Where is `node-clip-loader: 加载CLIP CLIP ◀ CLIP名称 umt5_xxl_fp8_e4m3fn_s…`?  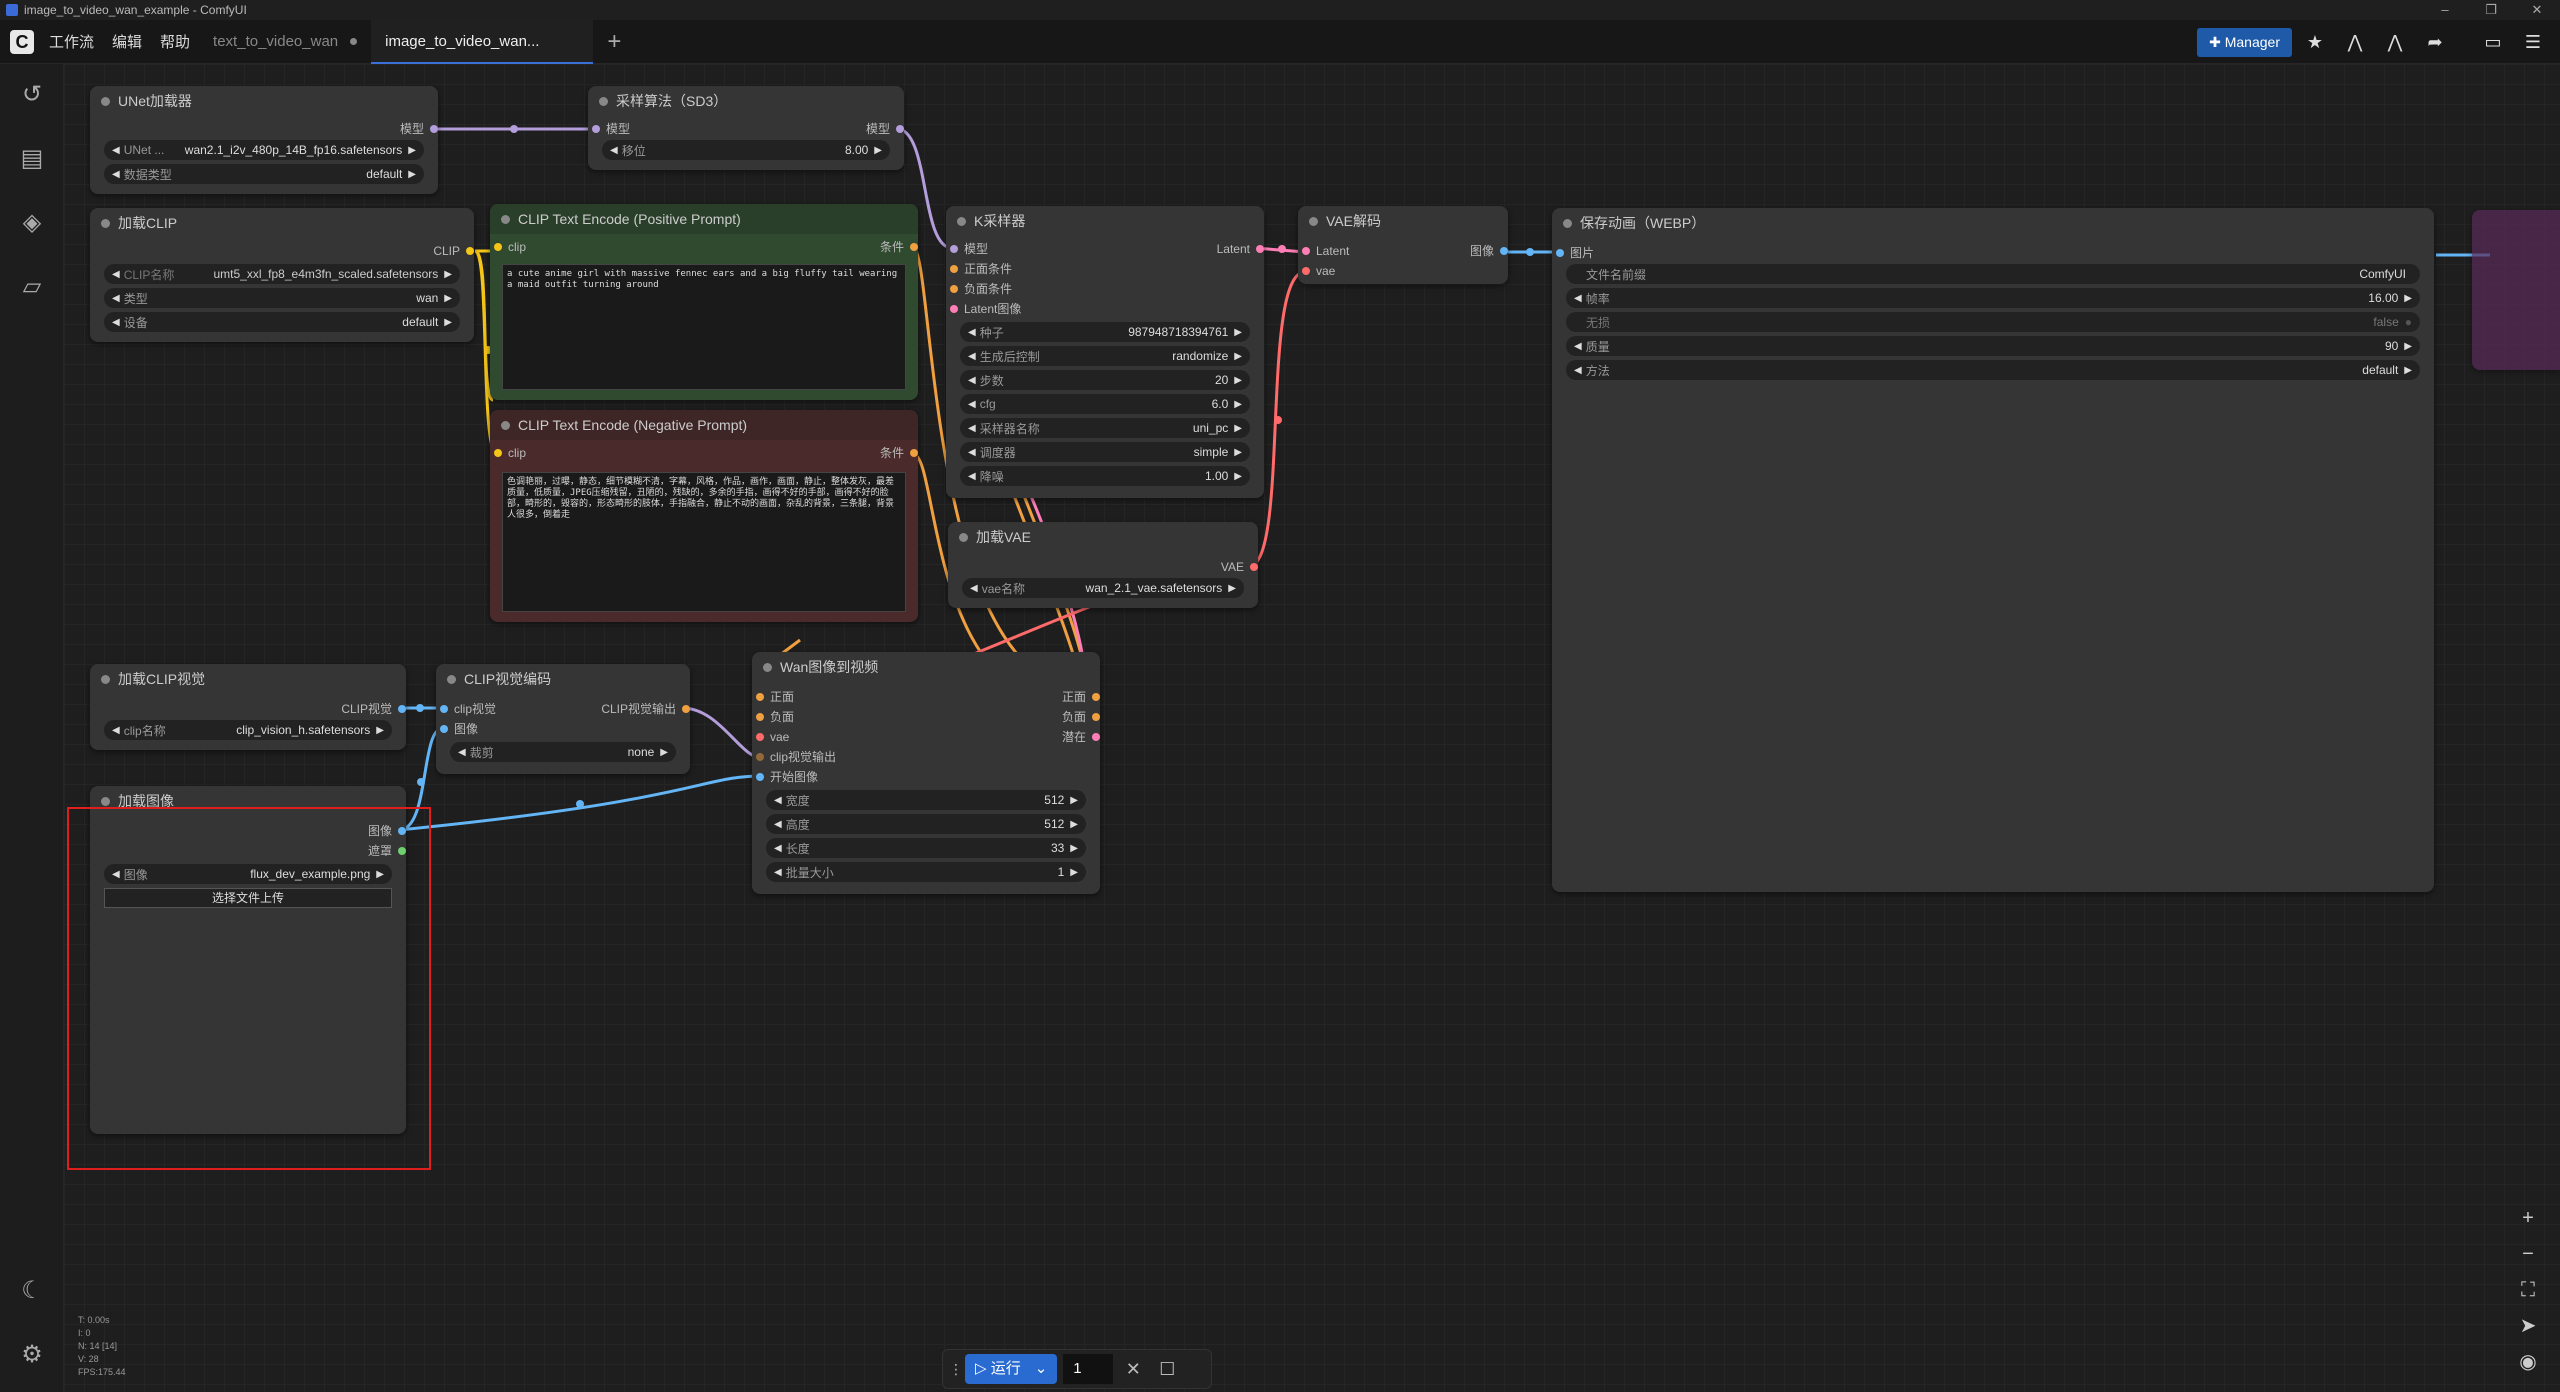
node-clip-loader: 加载CLIP CLIP ◀ CLIP名称 umt5_xxl_fp8_e4m3fn_s… is located at coordinates (282, 275).